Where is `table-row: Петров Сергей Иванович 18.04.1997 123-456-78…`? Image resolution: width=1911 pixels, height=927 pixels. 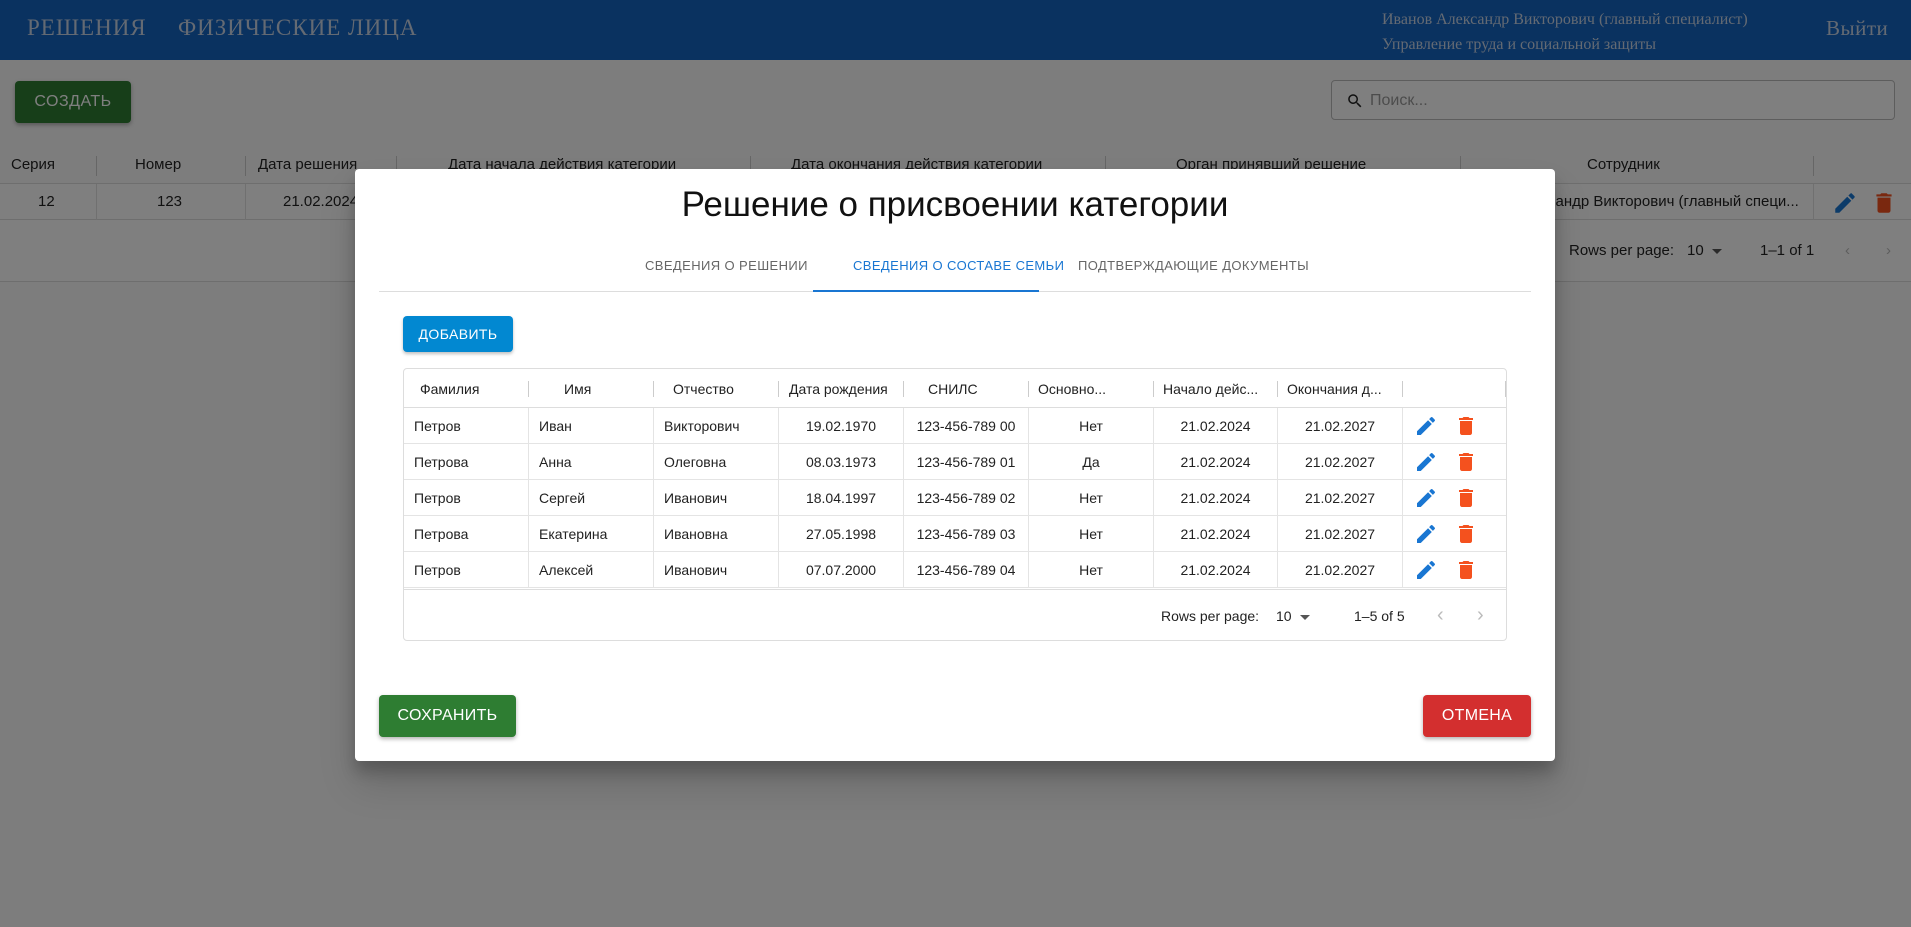
table-row: Петров Сергей Иванович 18.04.1997 123-456-78… is located at coordinates (955, 498).